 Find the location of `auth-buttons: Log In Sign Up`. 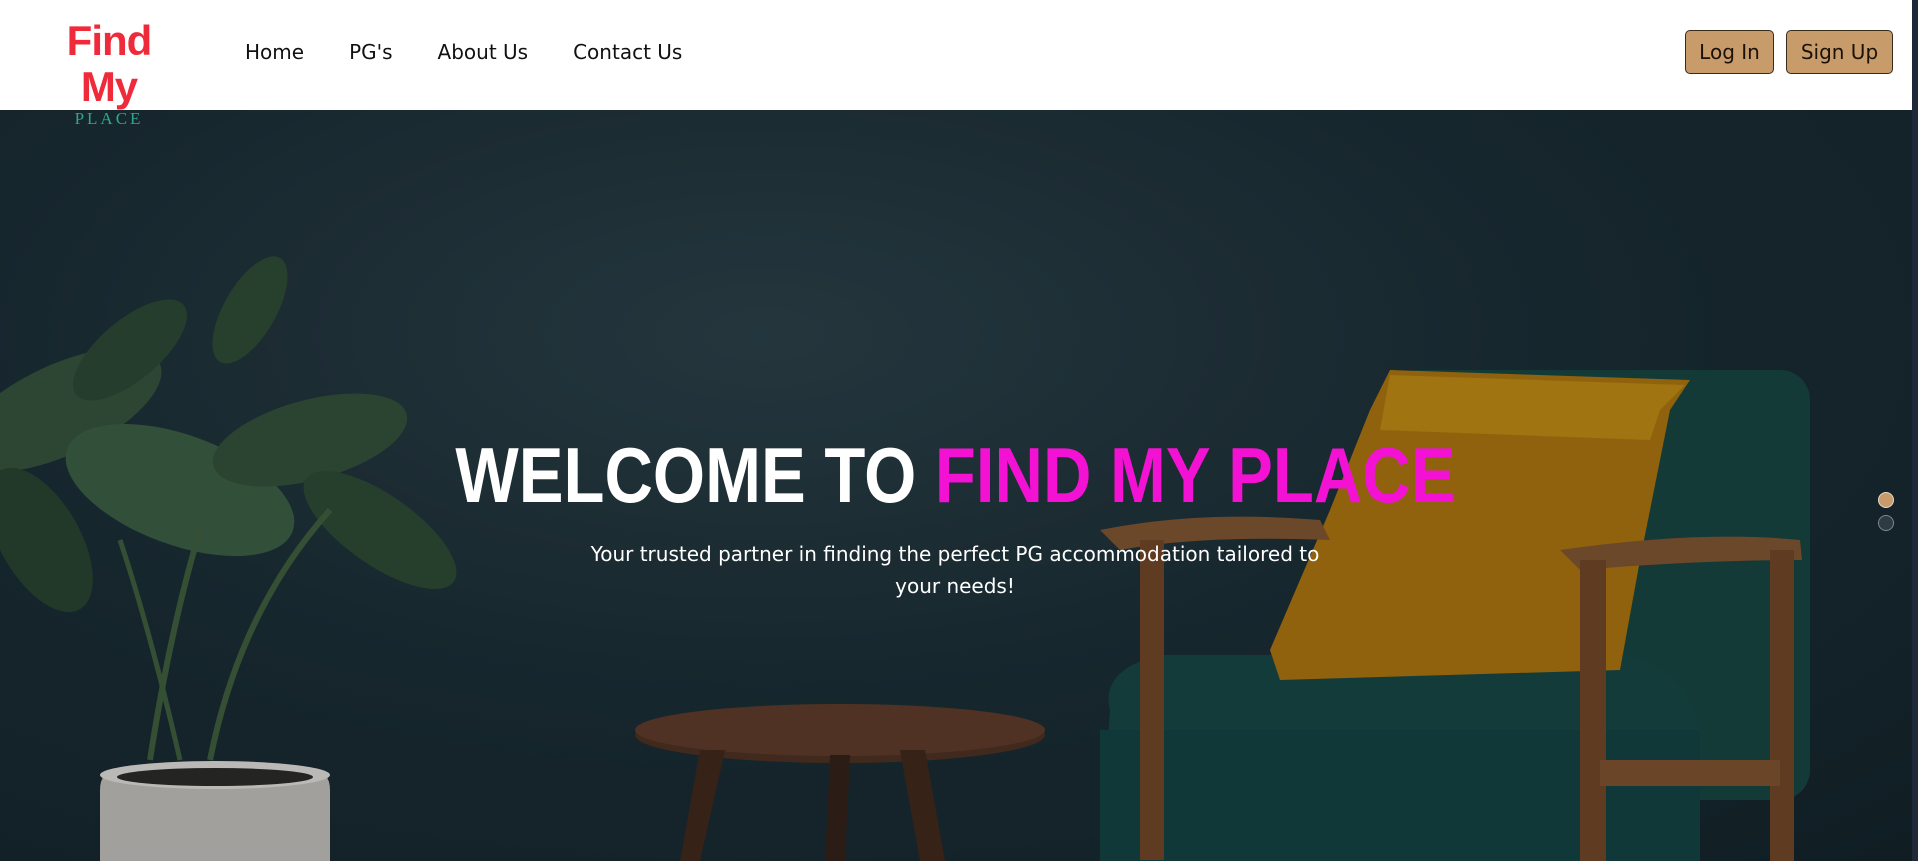

auth-buttons: Log In Sign Up is located at coordinates (1789, 52).